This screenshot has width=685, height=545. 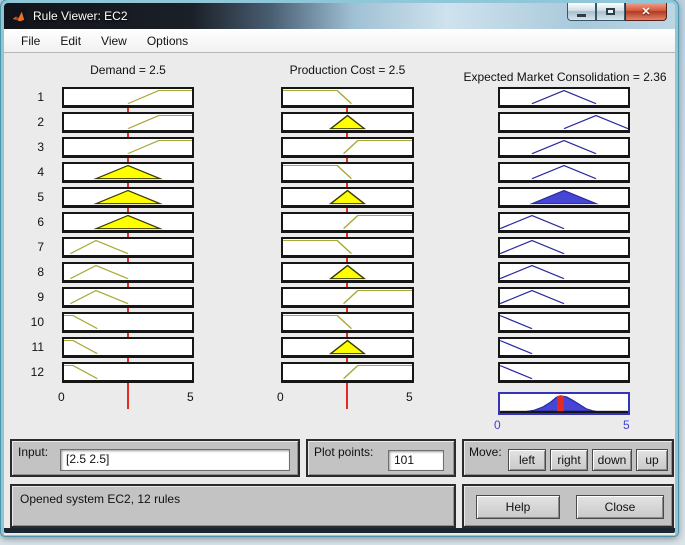 I want to click on matlab-logo-glyph, so click(x=18, y=16).